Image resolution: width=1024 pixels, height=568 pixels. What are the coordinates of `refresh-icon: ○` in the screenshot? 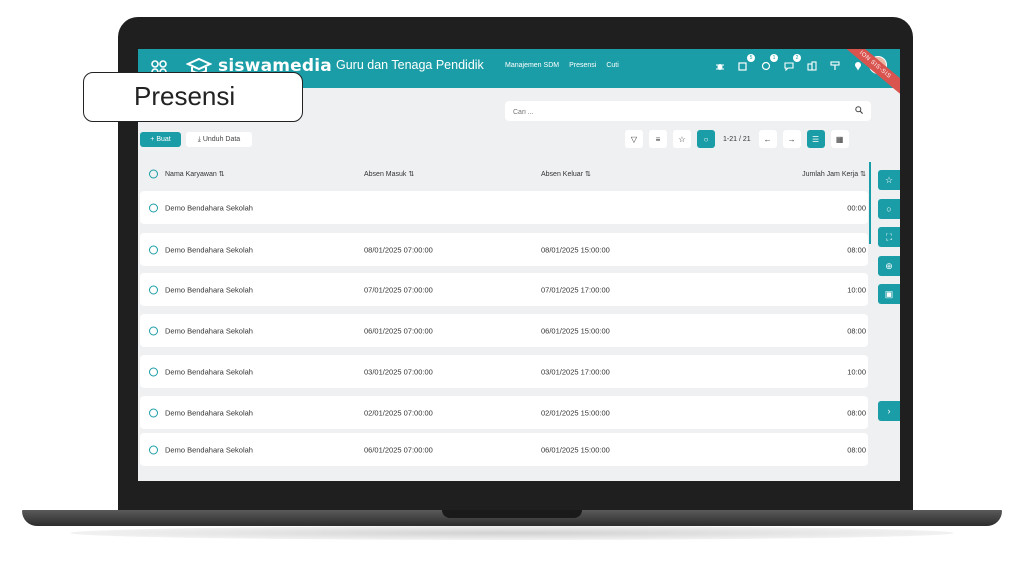 It's located at (706, 139).